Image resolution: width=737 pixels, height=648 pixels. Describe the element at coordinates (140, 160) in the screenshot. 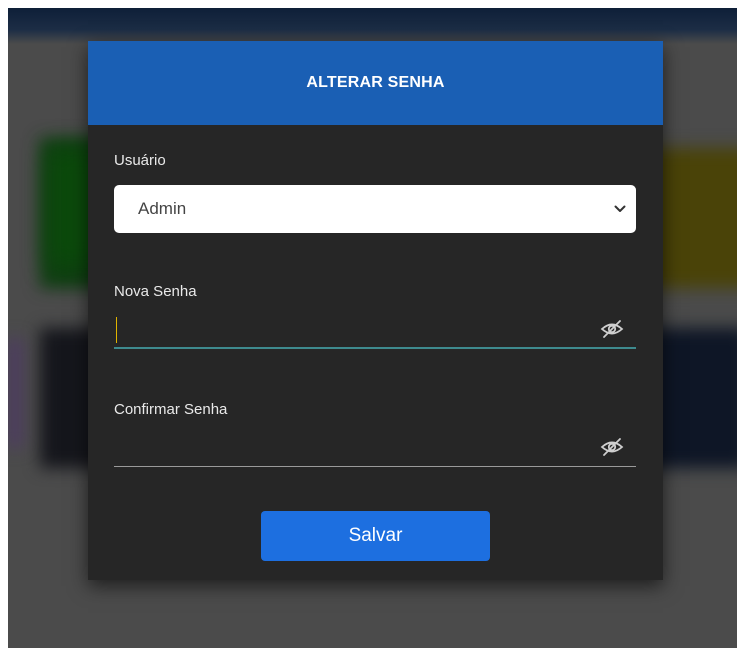

I see `user-label: Usuário` at that location.